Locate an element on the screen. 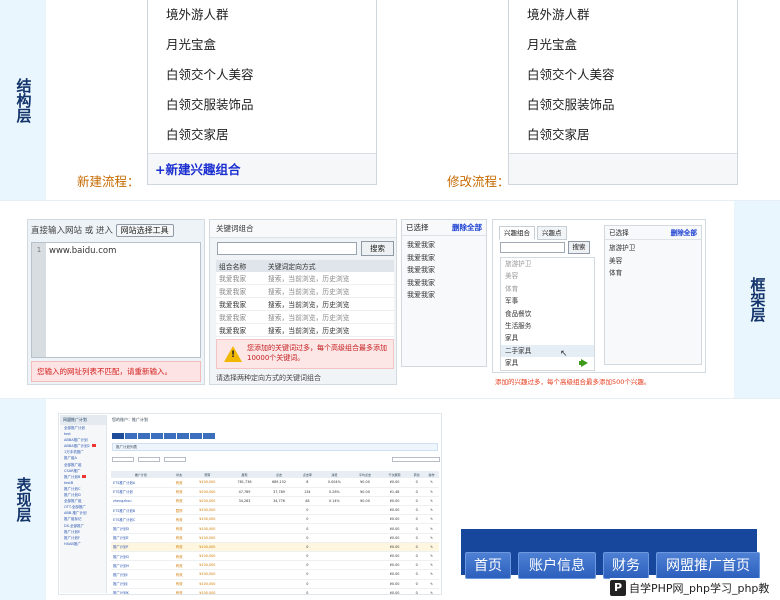 Image resolution: width=780 pixels, height=600 pixels. interest-group-list: 境外游人群 月光宝盒 白领交个人美容 白领交服装饰品 白领交家居 is located at coordinates (262, 75).